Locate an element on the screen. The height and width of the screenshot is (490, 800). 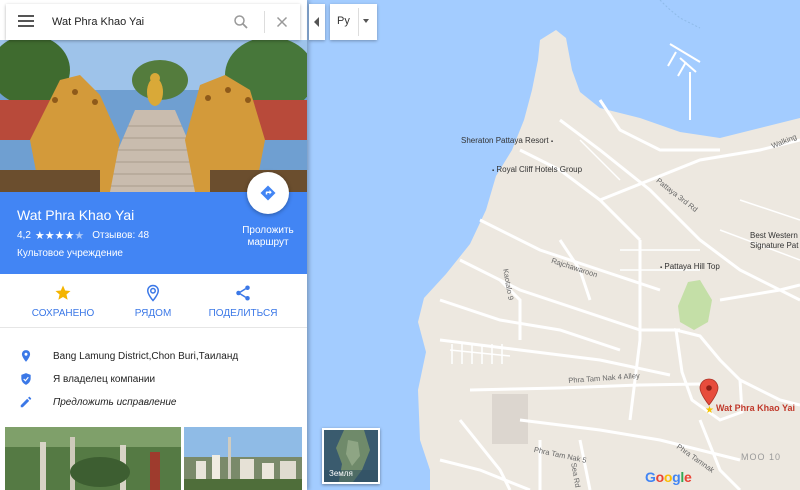
place-category: Культовое учреждение is located at coordinates (70, 253).